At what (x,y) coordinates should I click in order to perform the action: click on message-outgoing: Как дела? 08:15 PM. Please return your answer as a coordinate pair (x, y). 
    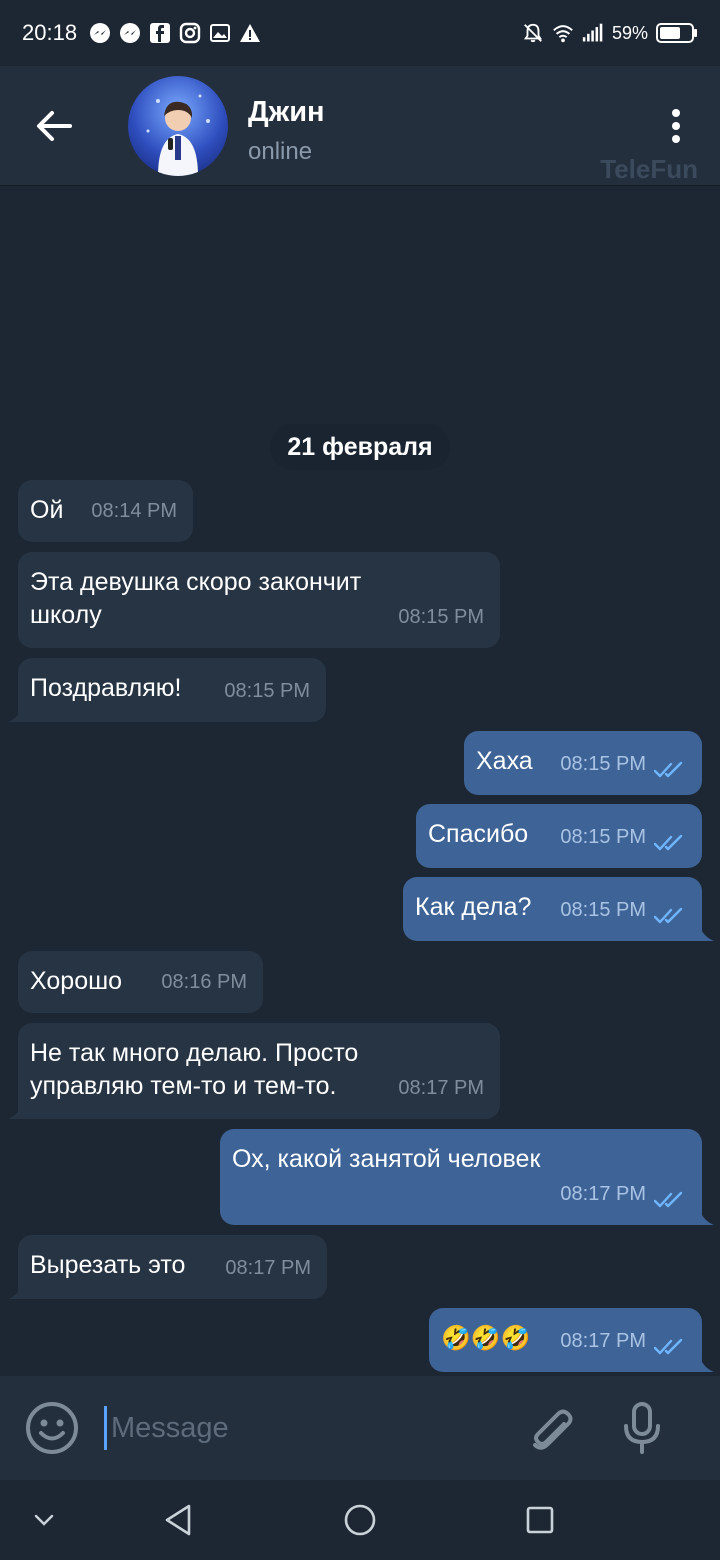
    Looking at the image, I should click on (558, 909).